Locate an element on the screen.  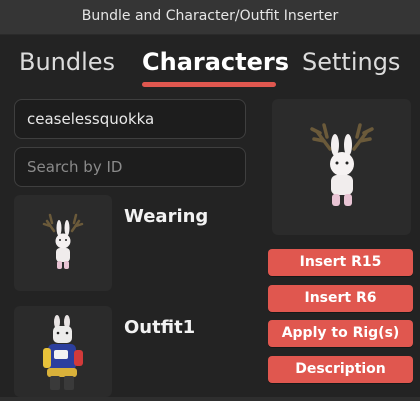
apply-to-rig-button: Apply to Rig(s) is located at coordinates (340, 333).